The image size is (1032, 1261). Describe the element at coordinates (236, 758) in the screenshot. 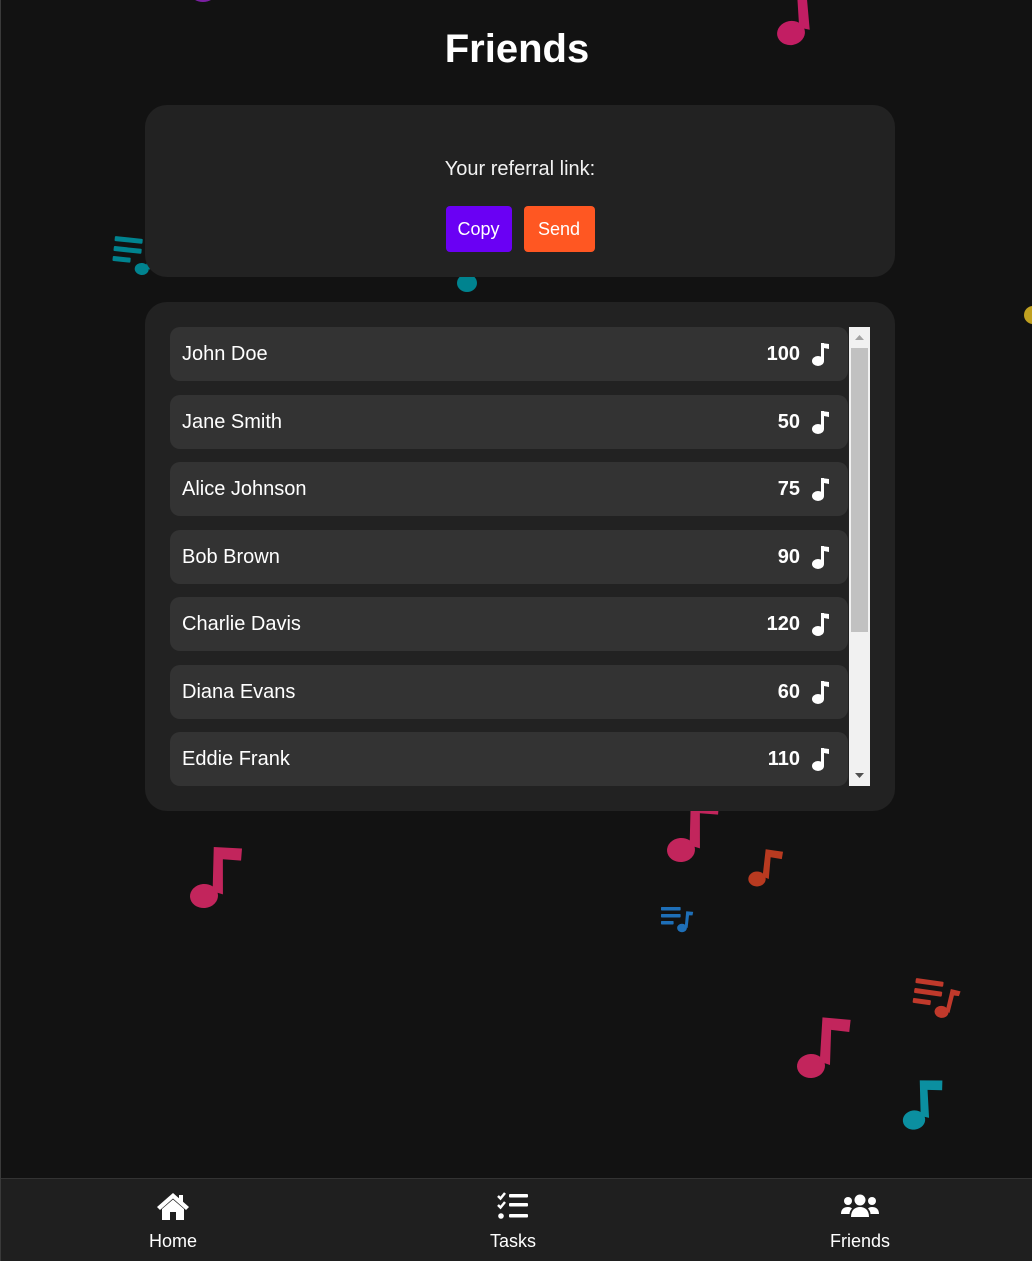

I see `friend-name: Eddie Frank` at that location.